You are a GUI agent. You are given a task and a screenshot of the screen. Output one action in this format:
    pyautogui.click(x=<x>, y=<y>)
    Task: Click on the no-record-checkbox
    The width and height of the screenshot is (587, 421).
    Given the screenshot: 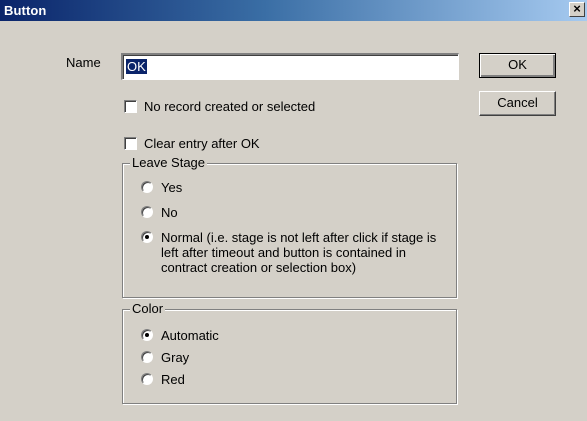 What is the action you would take?
    pyautogui.click(x=130, y=106)
    